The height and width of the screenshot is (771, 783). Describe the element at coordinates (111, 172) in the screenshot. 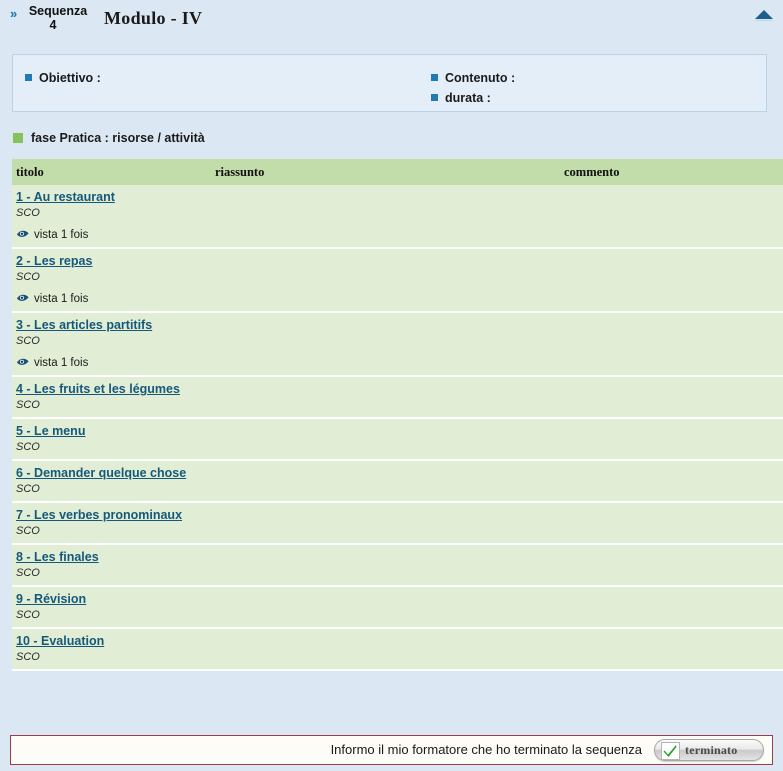

I see `column-header-titolo: titolo` at that location.